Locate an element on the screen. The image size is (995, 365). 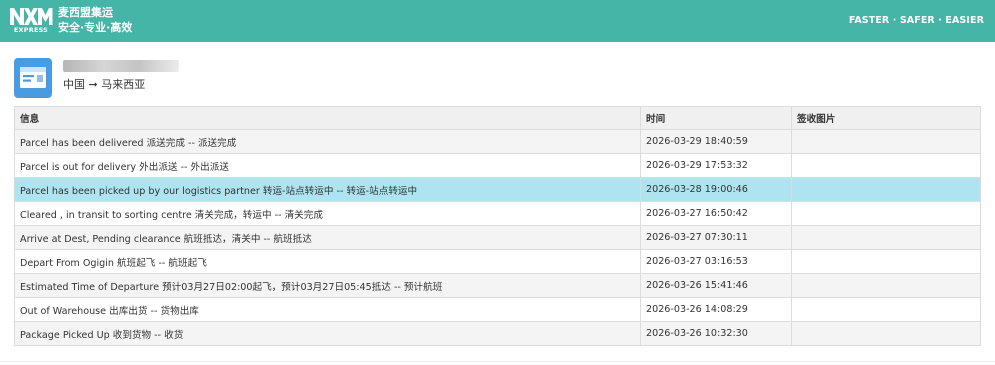
event-time: 2026-03-27 03:16:53 is located at coordinates (716, 261).